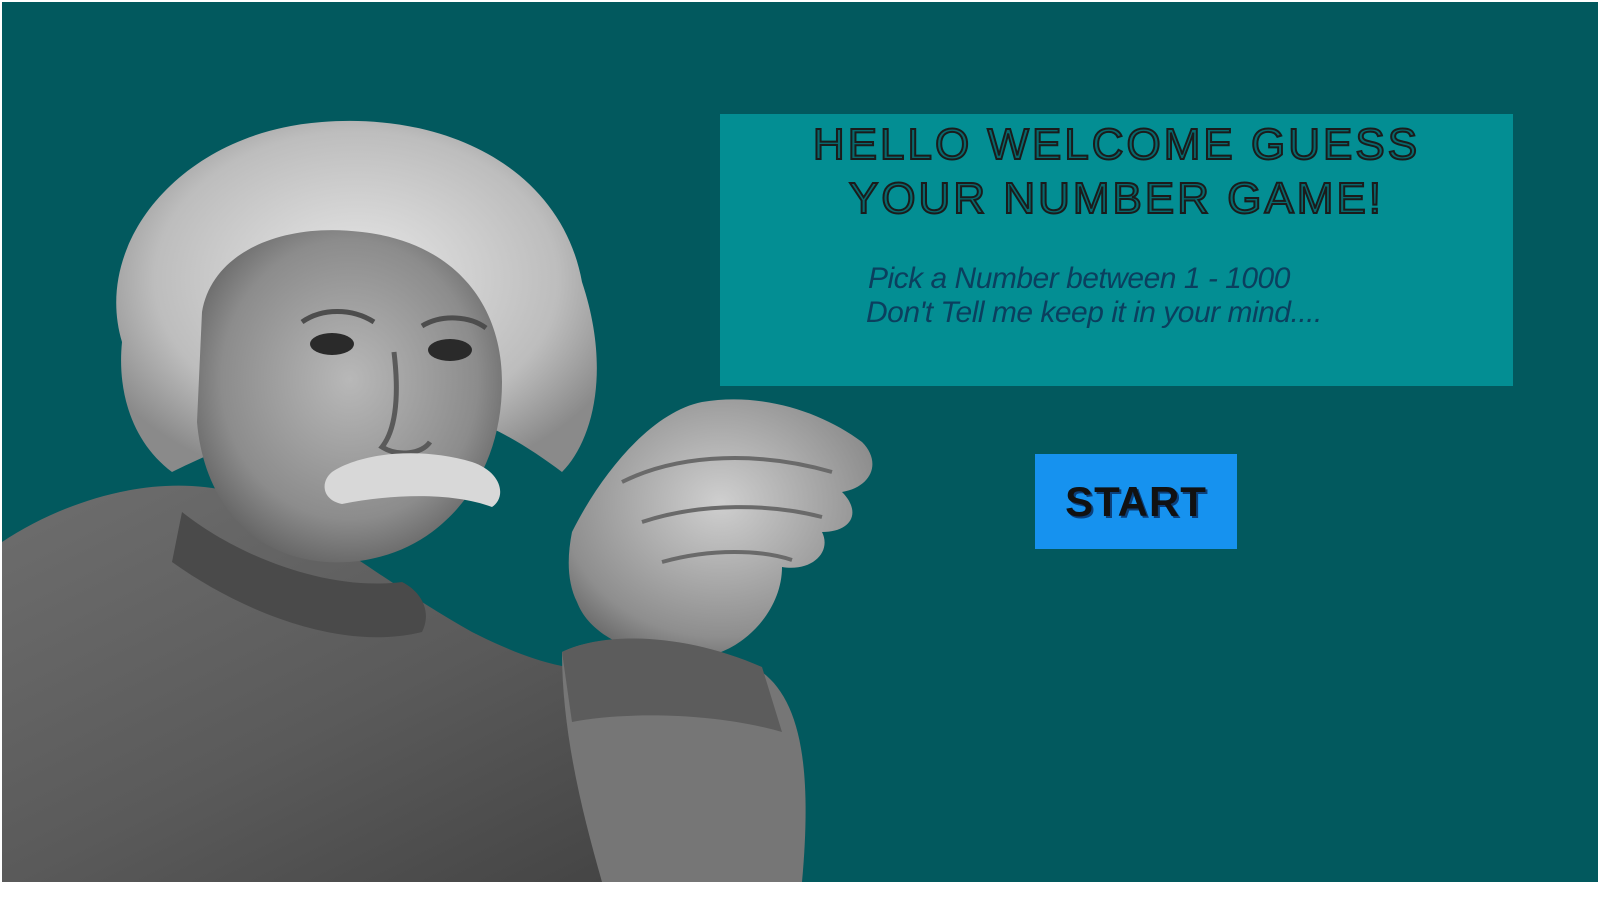 This screenshot has height=900, width=1600. What do you see at coordinates (1116, 198) in the screenshot?
I see `title-line-2: YOUR NUMBER GAME!` at bounding box center [1116, 198].